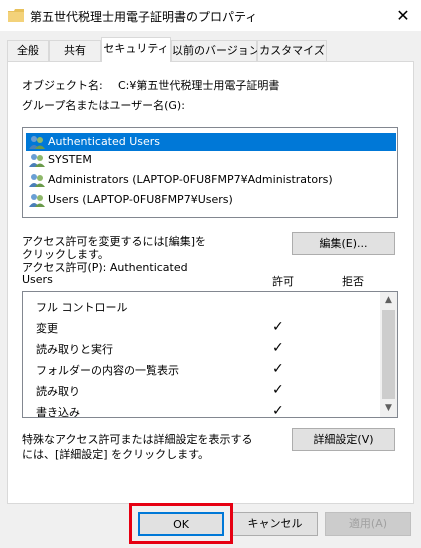 This screenshot has width=421, height=548. What do you see at coordinates (58, 391) in the screenshot?
I see `permission-name: 読み取り` at bounding box center [58, 391].